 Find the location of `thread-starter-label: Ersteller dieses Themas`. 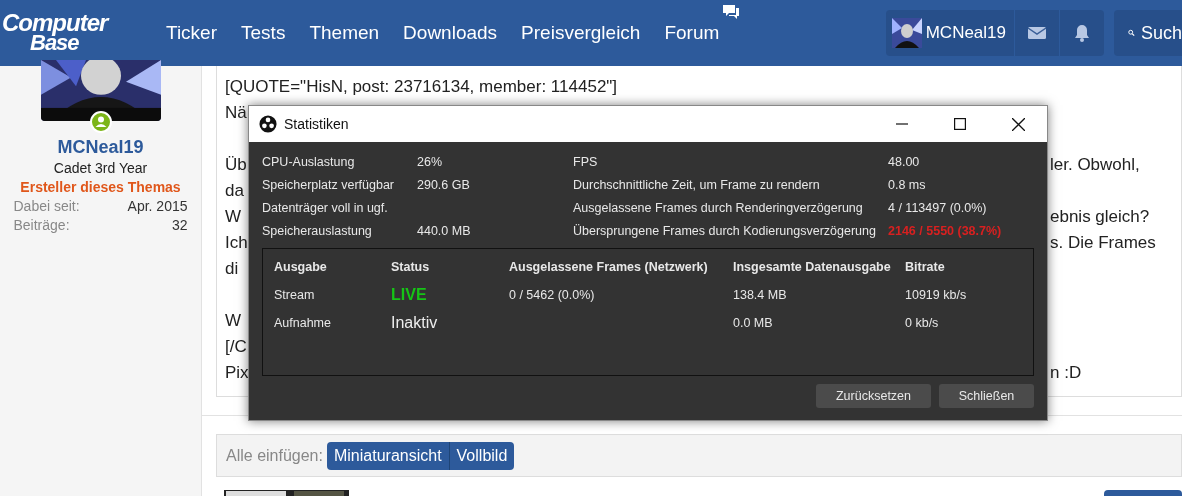

thread-starter-label: Ersteller dieses Themas is located at coordinates (100, 187).